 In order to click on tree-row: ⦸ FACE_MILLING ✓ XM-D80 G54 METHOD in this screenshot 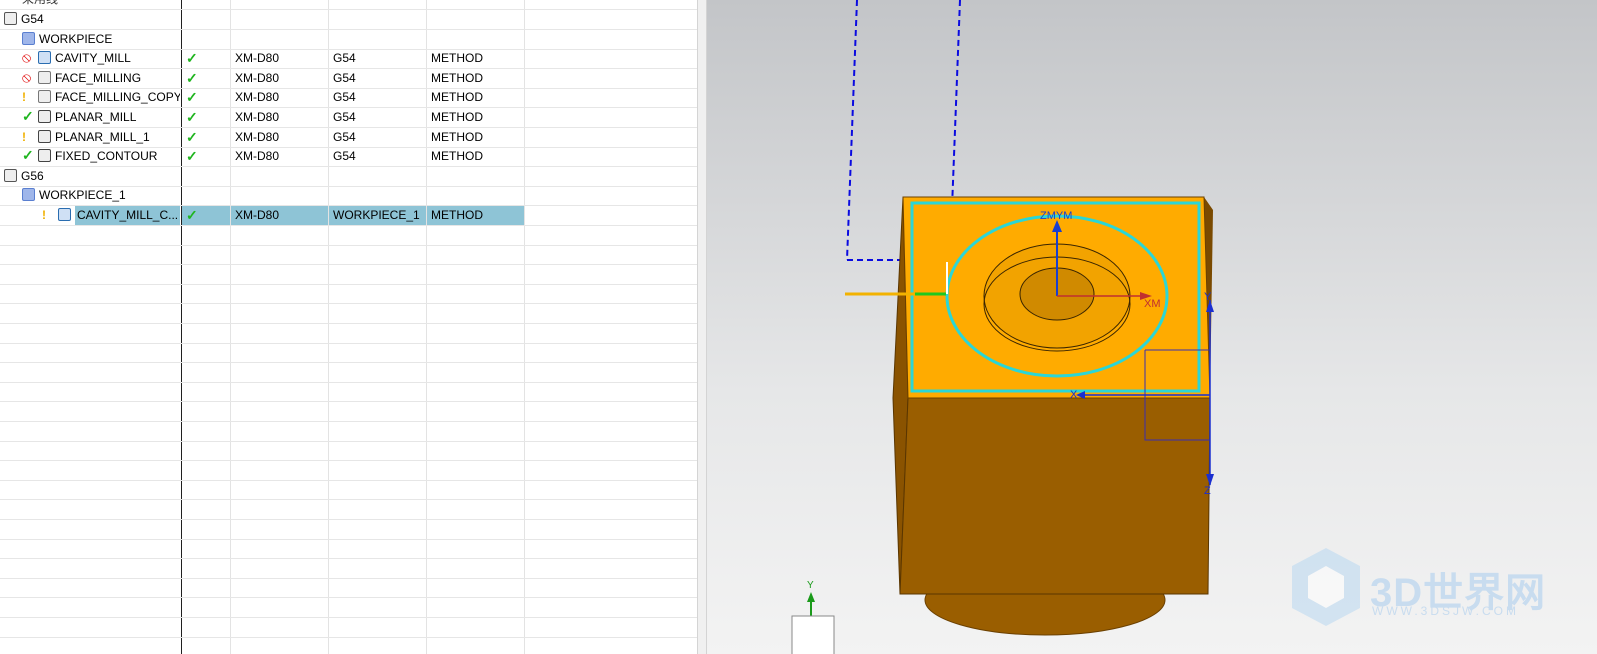, I will do `click(348, 79)`.